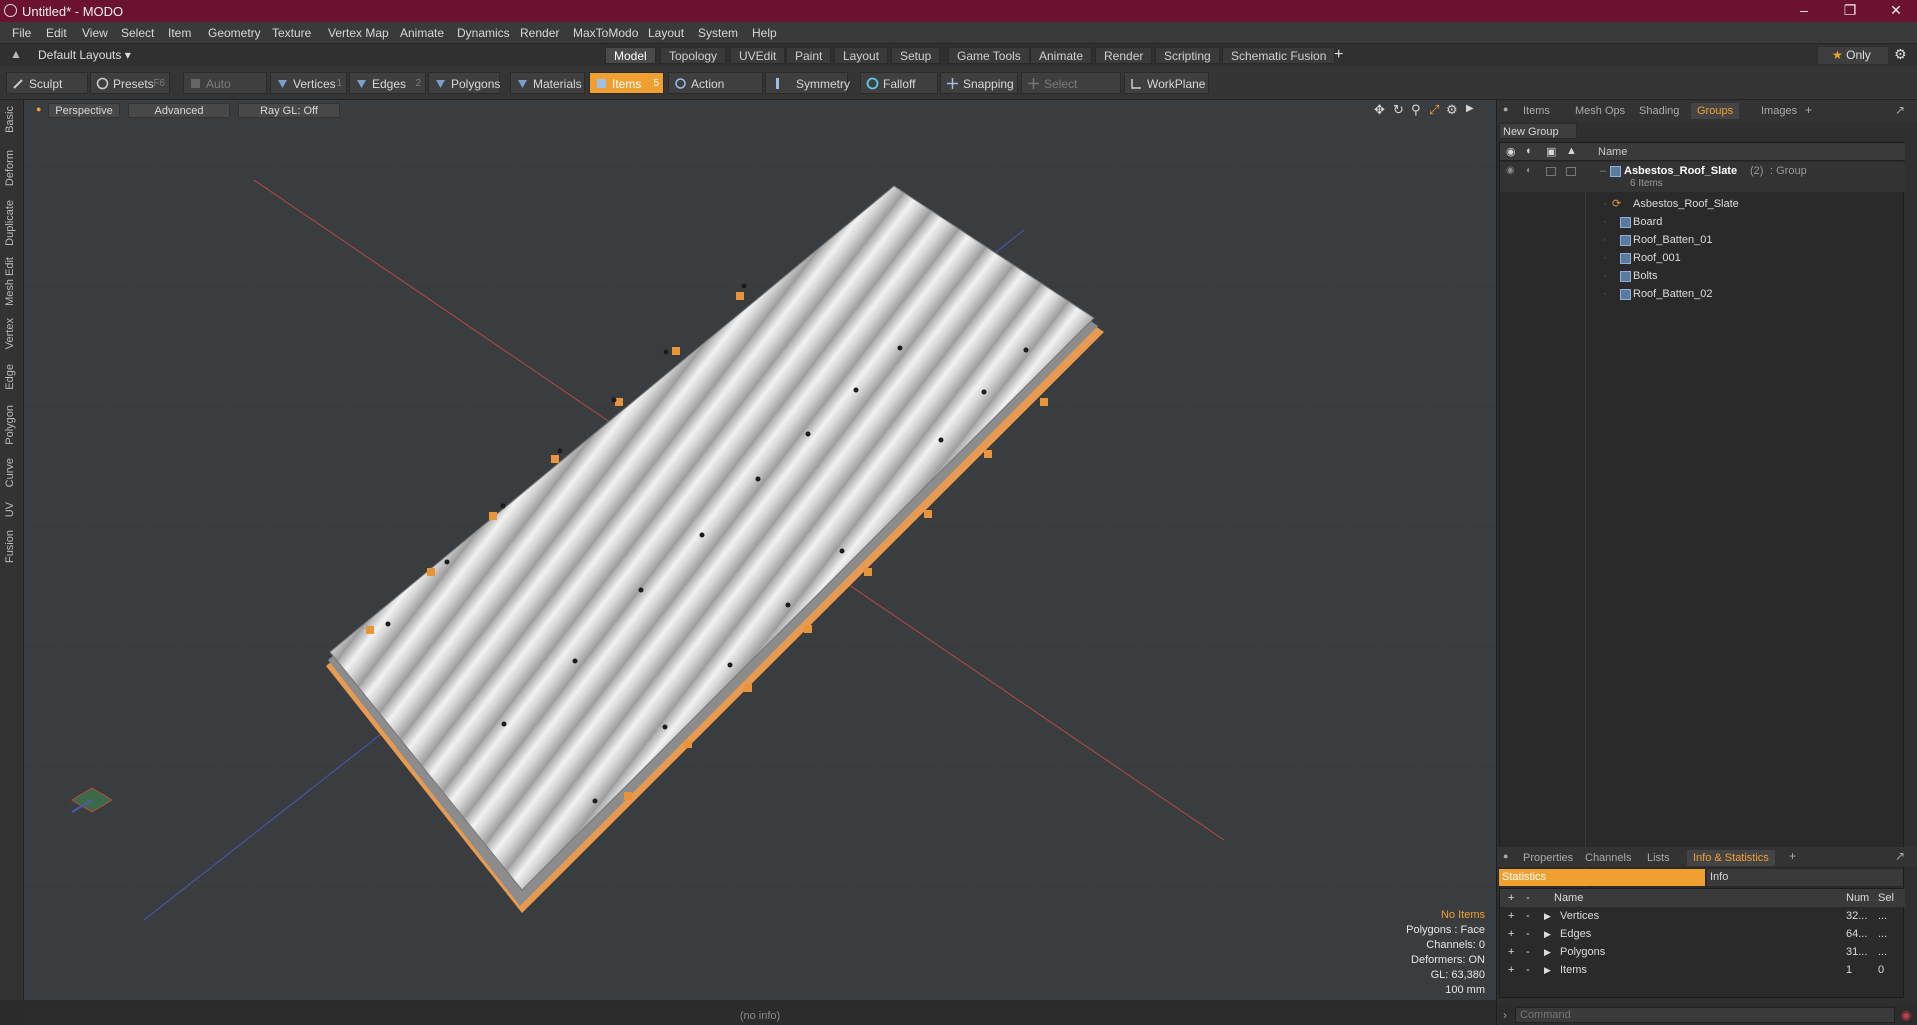 The width and height of the screenshot is (1917, 1025). What do you see at coordinates (1166, 83) in the screenshot?
I see `workplane-button: WorkPlane` at bounding box center [1166, 83].